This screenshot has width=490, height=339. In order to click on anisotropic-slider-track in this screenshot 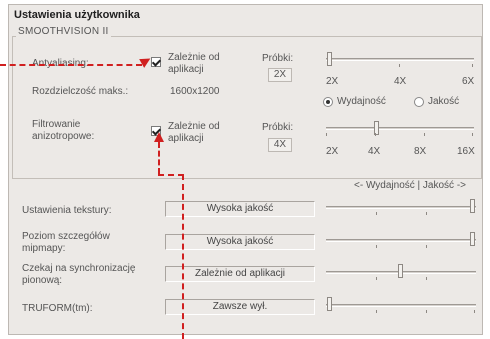, I will do `click(400, 128)`.